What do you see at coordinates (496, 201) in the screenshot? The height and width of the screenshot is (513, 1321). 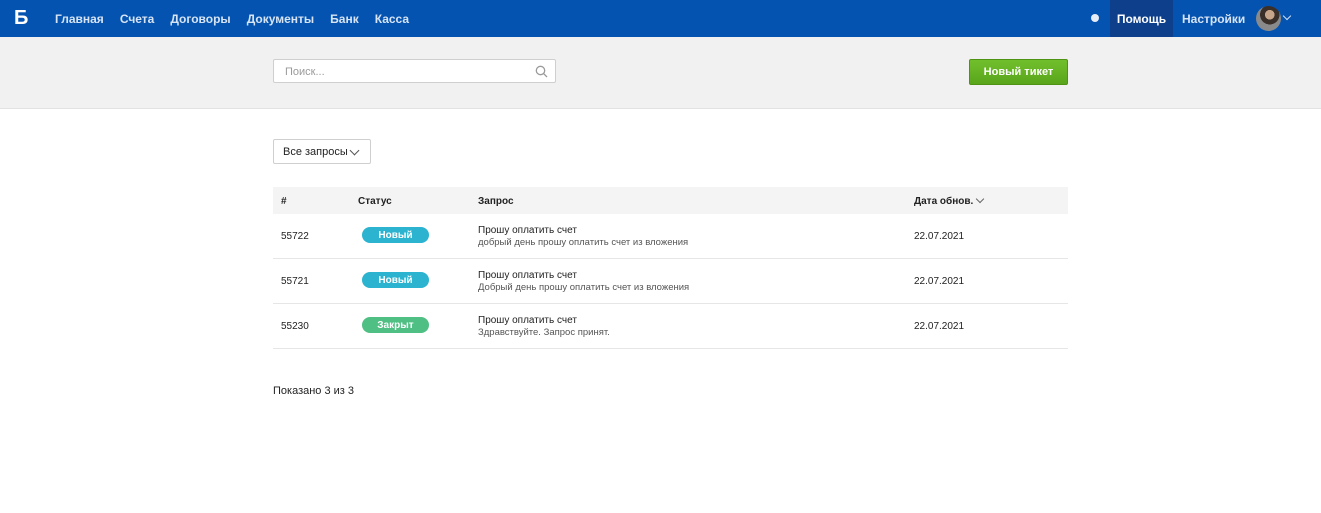 I see `column-header-request: Запрос` at bounding box center [496, 201].